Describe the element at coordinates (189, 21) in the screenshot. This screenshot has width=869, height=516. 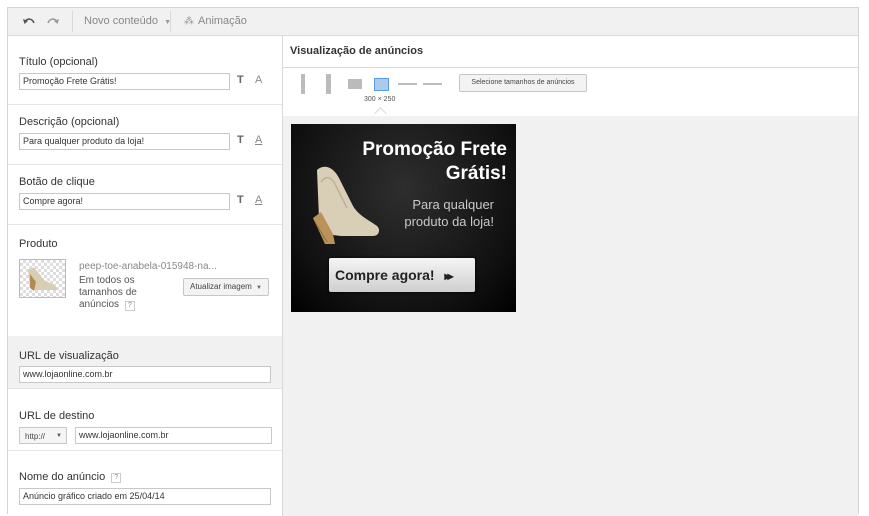
I see `sparkle-icon: ⁂` at that location.